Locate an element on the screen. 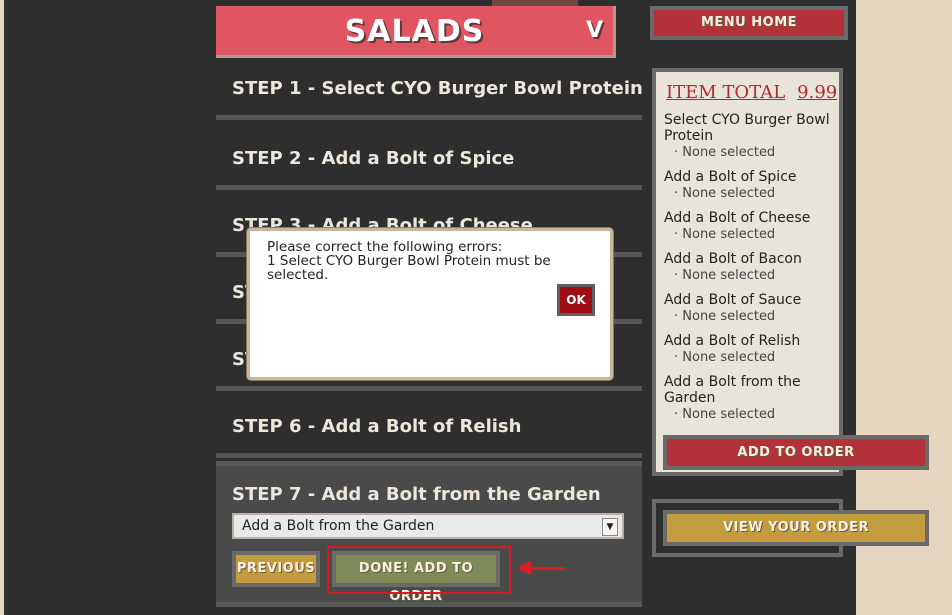  summary-item: Add a Bolt of Sauce · None selected is located at coordinates (749, 308).